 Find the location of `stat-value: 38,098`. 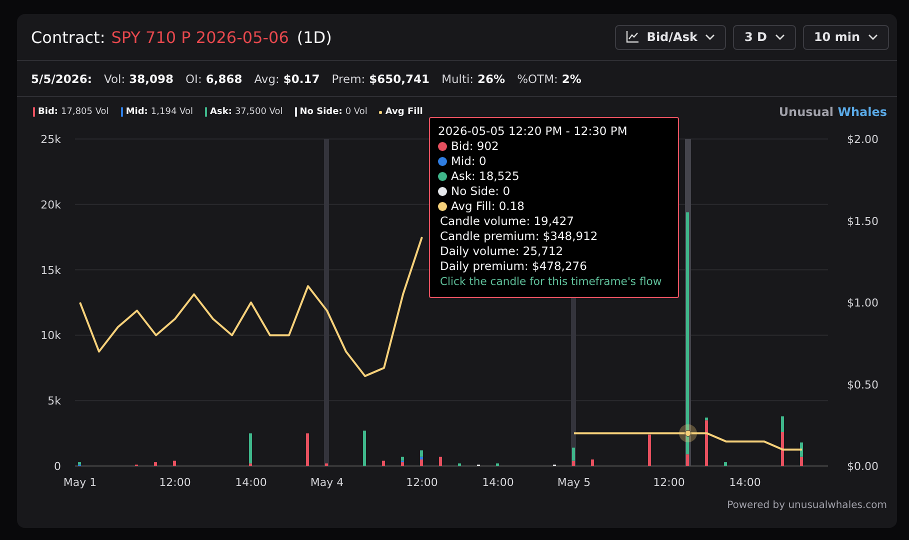

stat-value: 38,098 is located at coordinates (151, 79).